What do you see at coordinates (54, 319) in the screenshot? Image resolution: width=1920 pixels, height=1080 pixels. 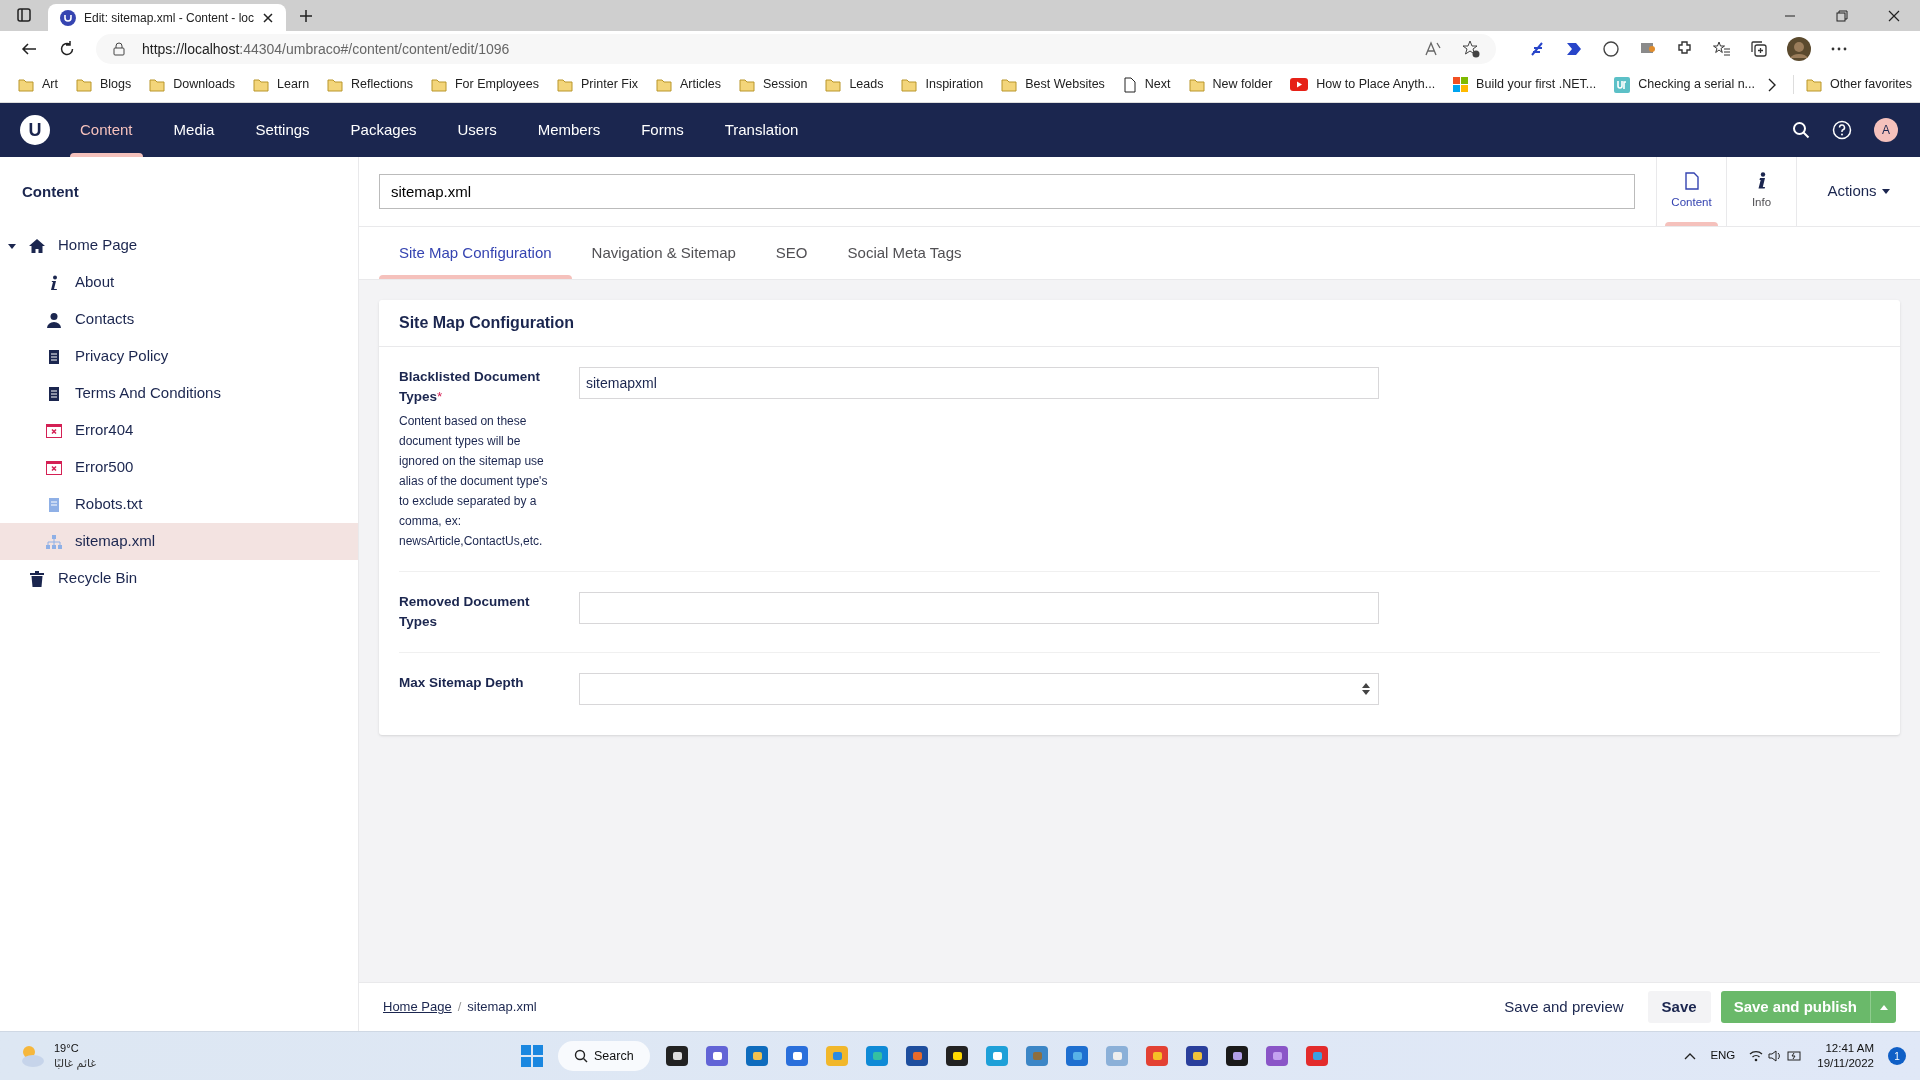 I see `person-icon` at bounding box center [54, 319].